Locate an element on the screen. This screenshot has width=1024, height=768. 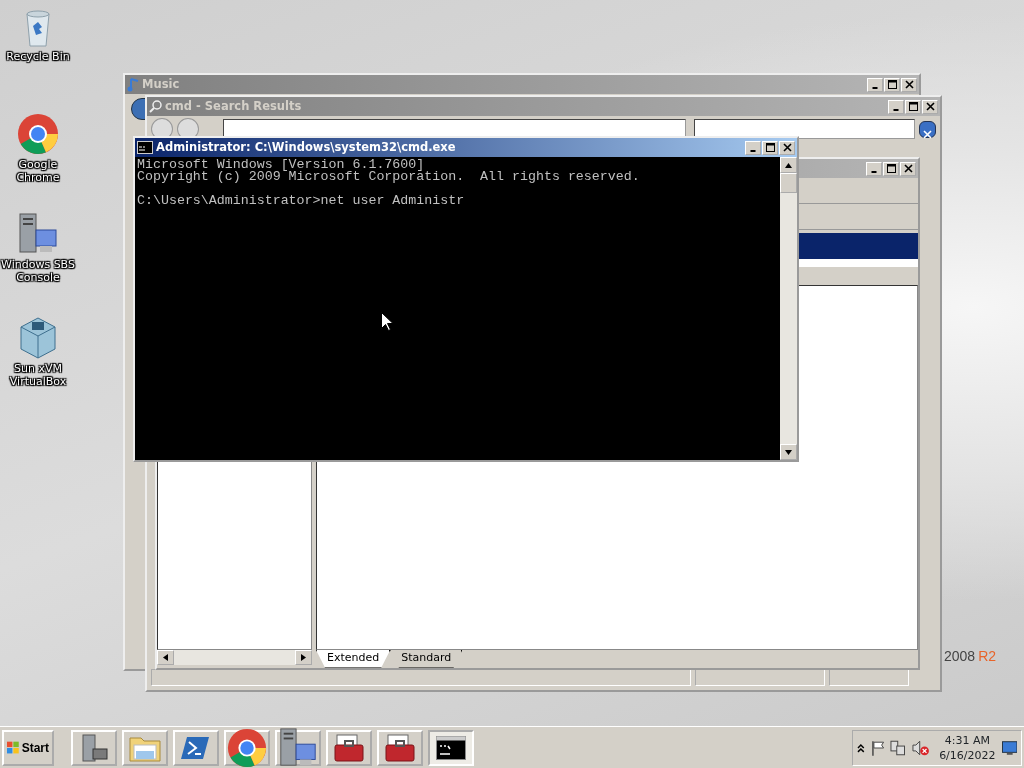
icon-label: Google Chrome is located at coordinates (38, 171).